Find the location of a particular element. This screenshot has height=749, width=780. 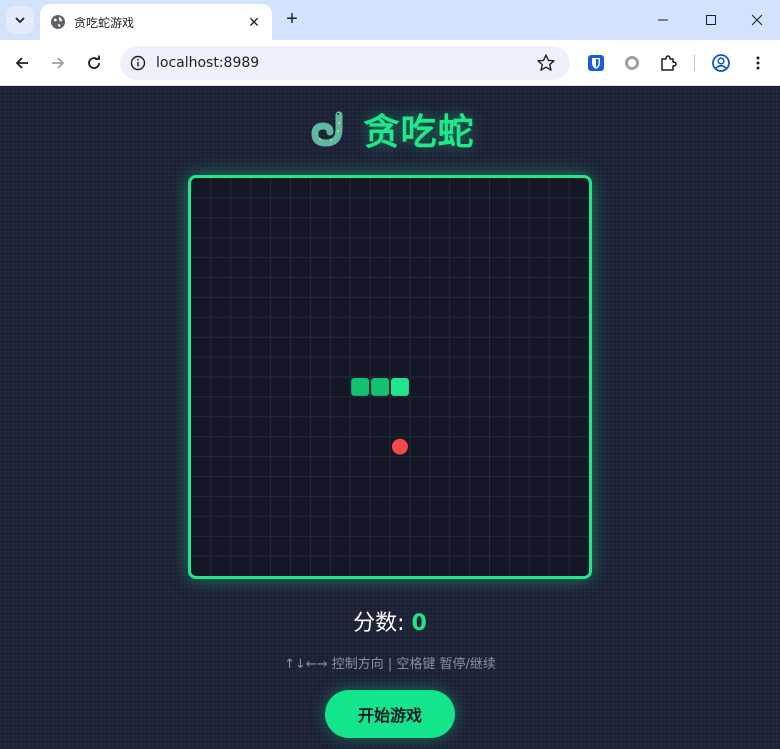

forward-icon is located at coordinates (58, 63).